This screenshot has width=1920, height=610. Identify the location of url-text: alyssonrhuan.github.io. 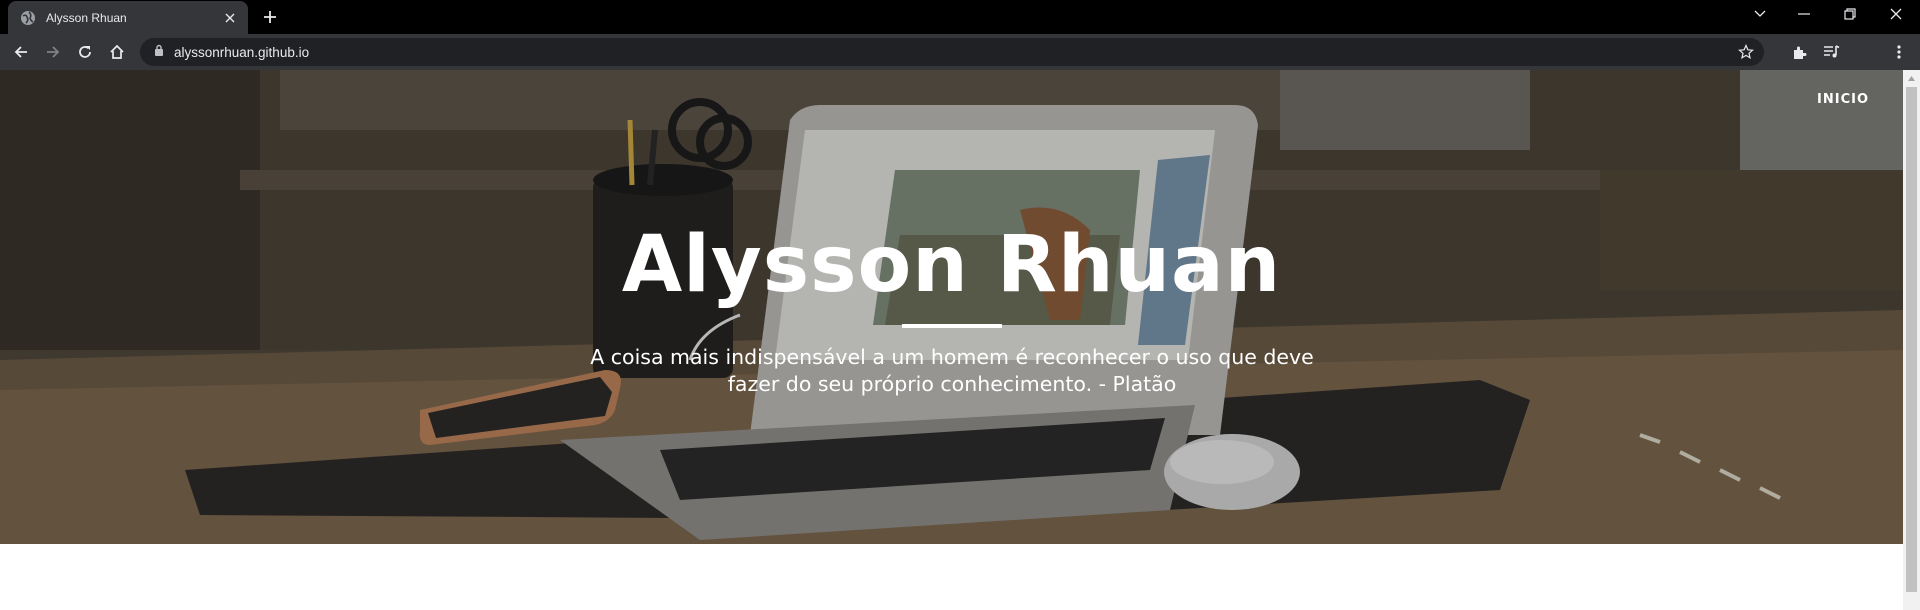
(242, 52).